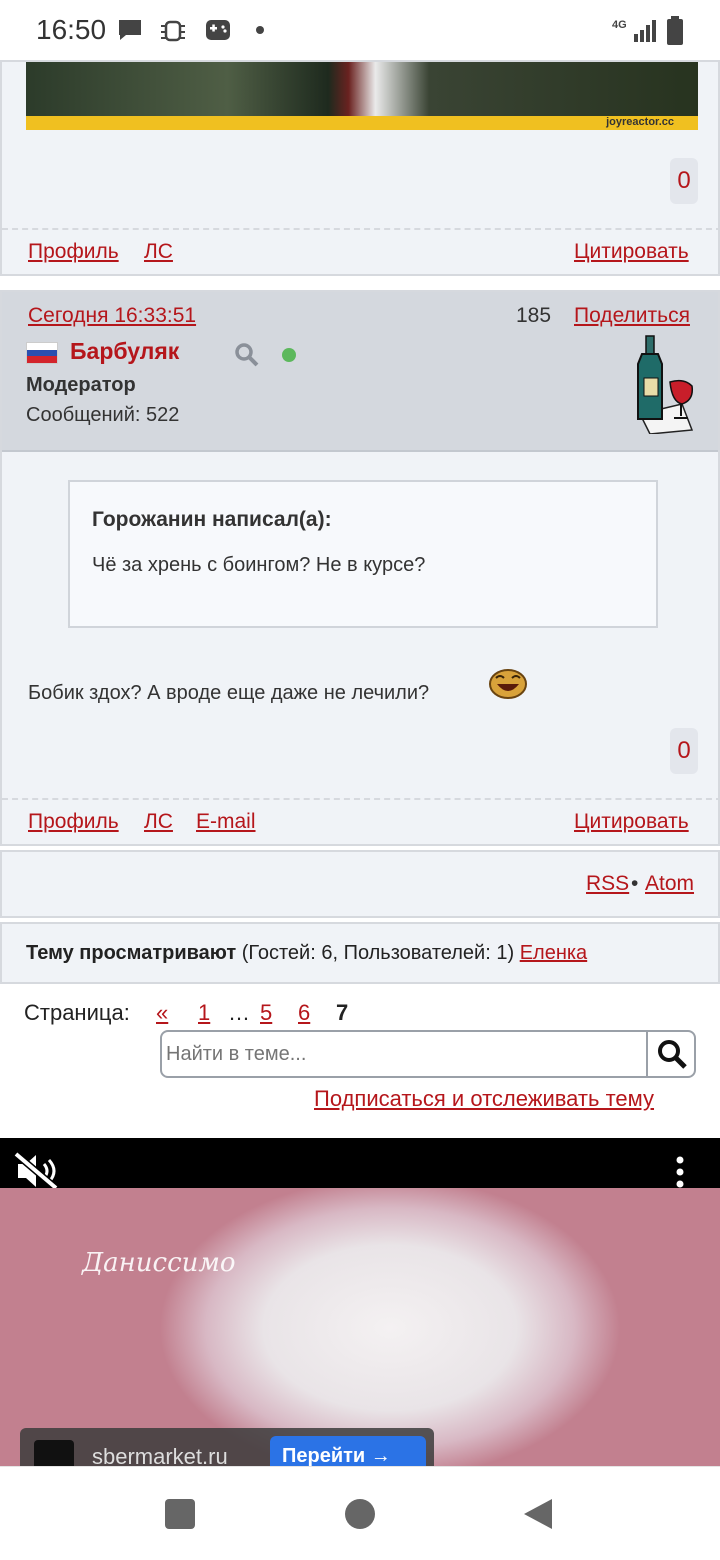 The image size is (720, 1560). Describe the element at coordinates (124, 351) in the screenshot. I see `author-name: Барбуляк` at that location.